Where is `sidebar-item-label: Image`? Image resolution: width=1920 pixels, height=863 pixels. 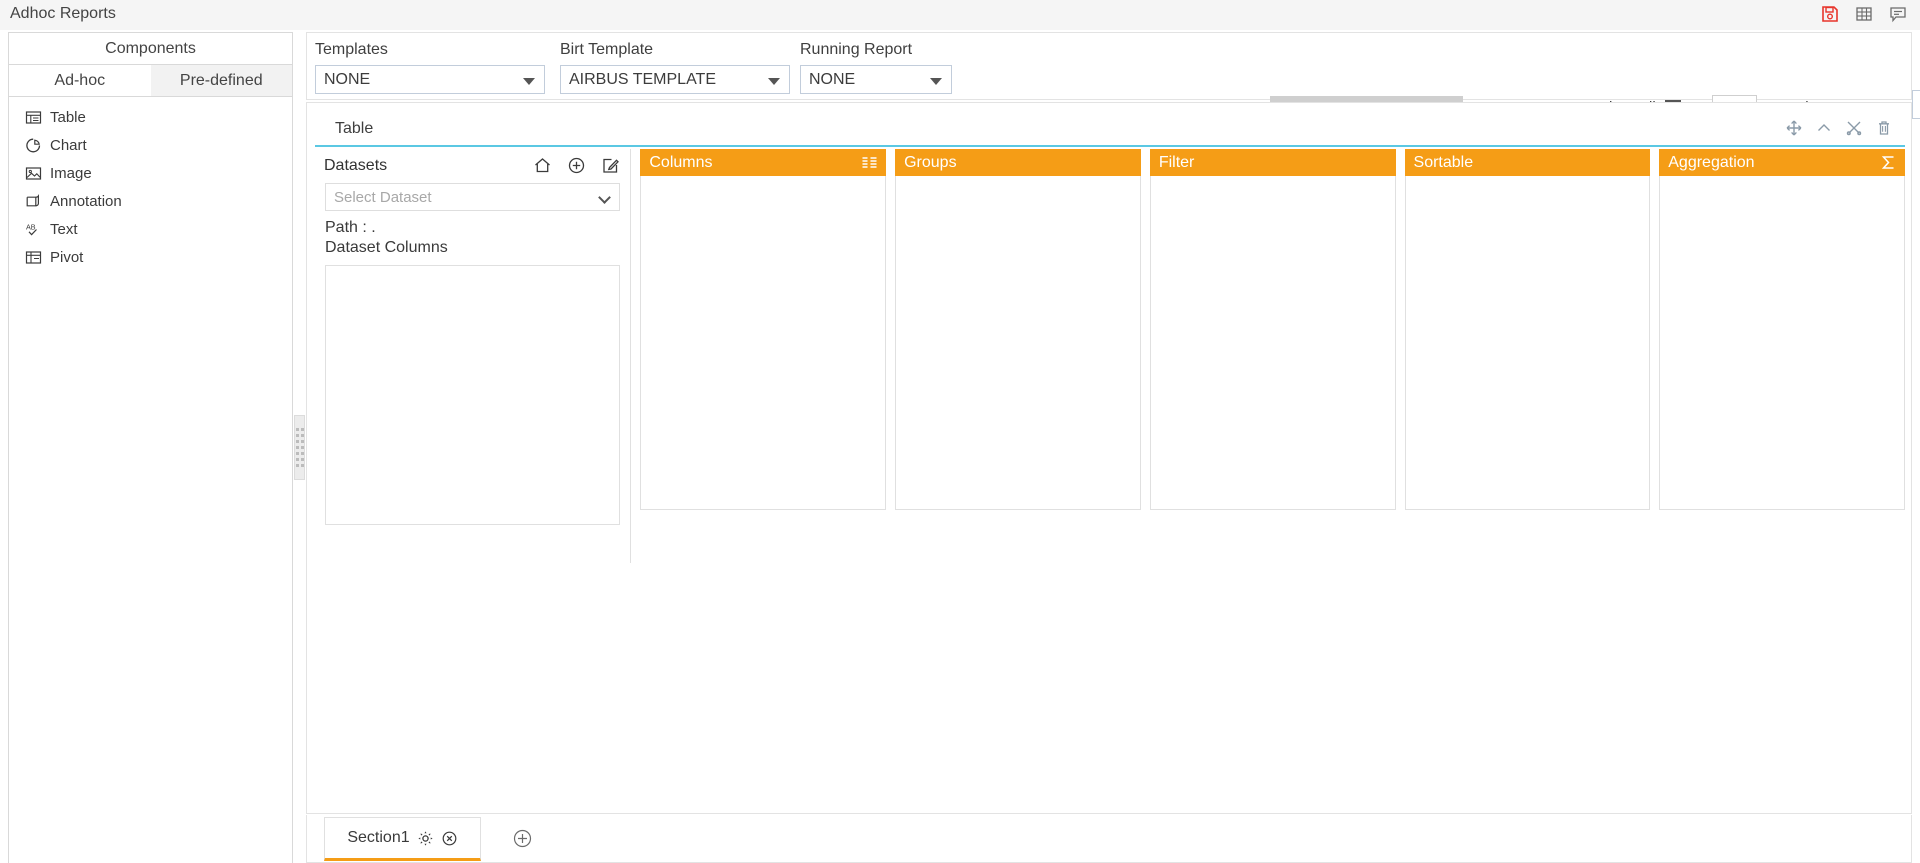 sidebar-item-label: Image is located at coordinates (71, 173).